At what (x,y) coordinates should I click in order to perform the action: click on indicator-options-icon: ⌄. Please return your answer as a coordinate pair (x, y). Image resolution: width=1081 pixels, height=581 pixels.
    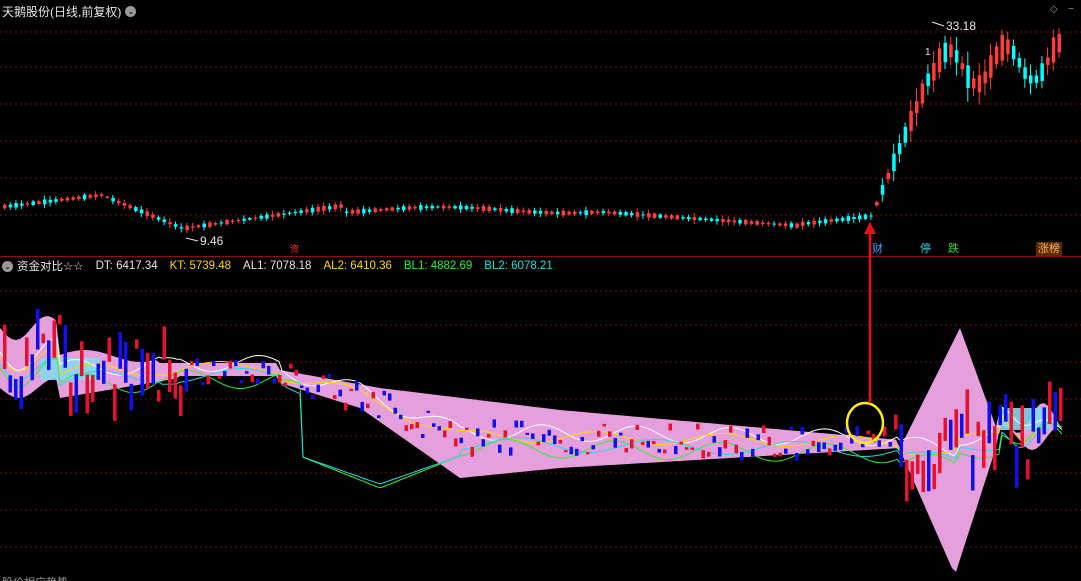
    Looking at the image, I should click on (7, 266).